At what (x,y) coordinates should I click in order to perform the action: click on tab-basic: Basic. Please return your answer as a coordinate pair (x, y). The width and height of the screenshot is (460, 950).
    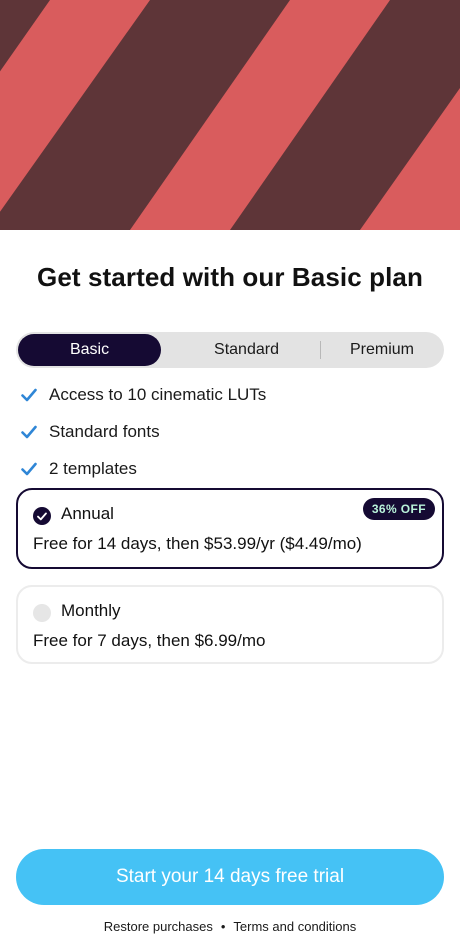
    Looking at the image, I should click on (89, 350).